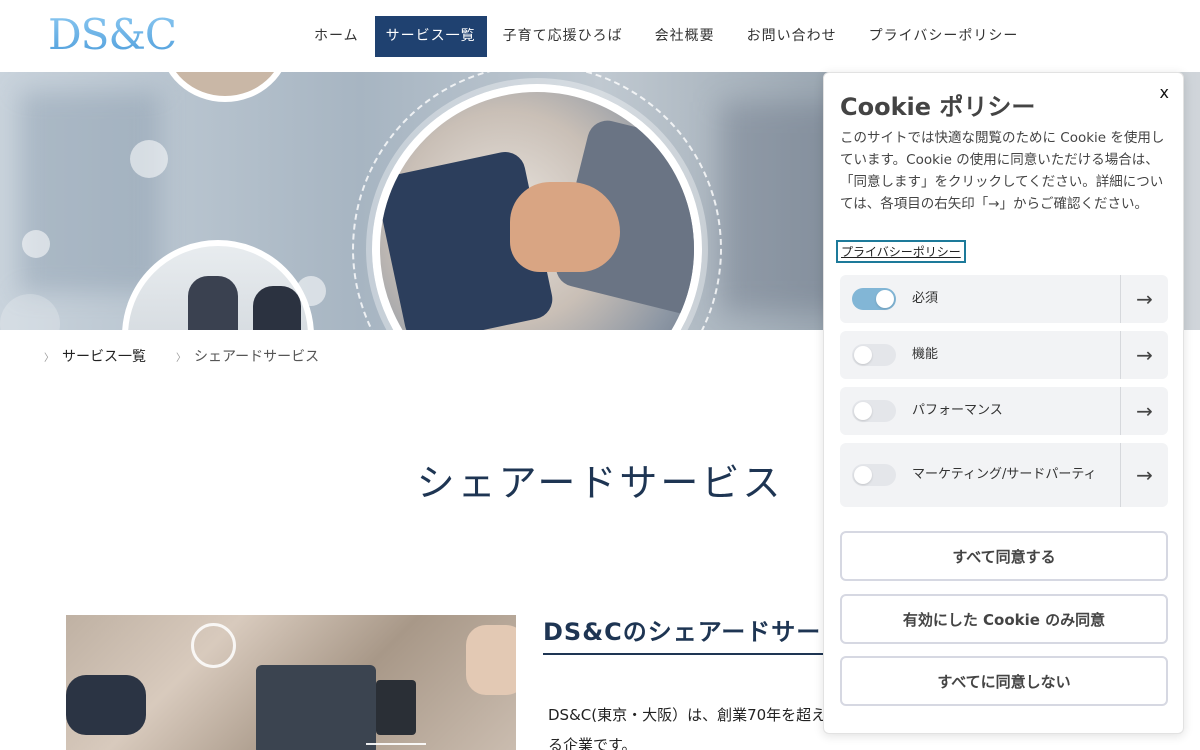 The width and height of the screenshot is (1200, 750). I want to click on breadcrumb-link-services: サービス一覧, so click(104, 356).